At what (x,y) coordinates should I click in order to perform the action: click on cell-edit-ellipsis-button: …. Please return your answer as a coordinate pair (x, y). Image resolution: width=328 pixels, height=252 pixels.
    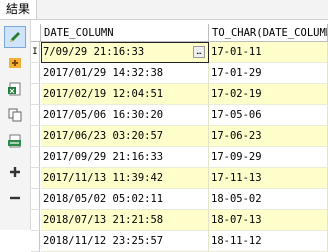
    Looking at the image, I should click on (199, 52).